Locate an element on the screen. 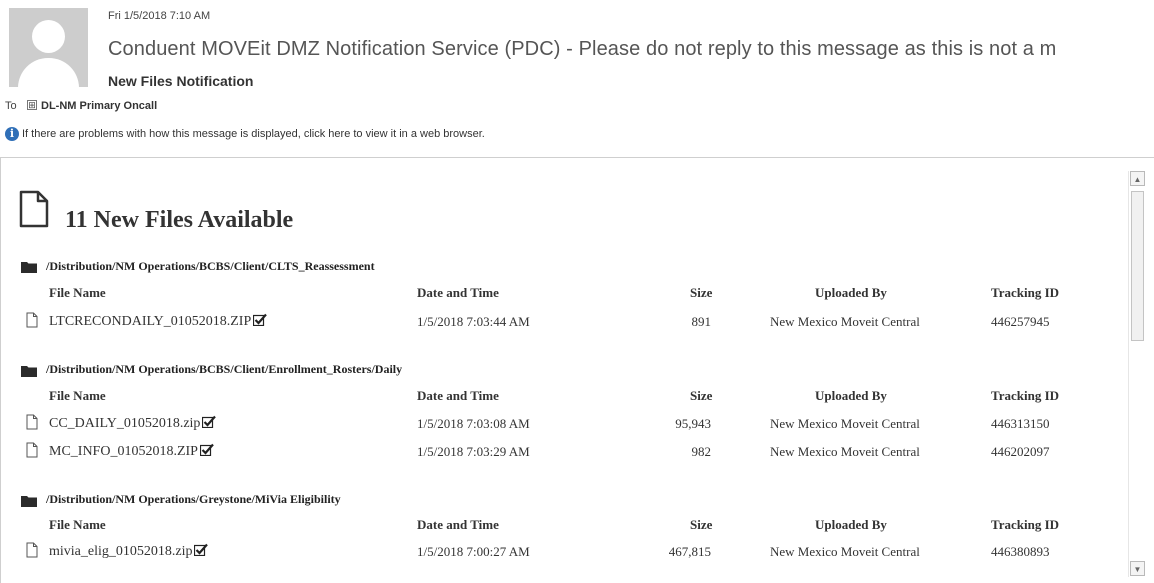 This screenshot has width=1154, height=583. file-date: 1/5/2018 7:03:08 AM is located at coordinates (473, 423).